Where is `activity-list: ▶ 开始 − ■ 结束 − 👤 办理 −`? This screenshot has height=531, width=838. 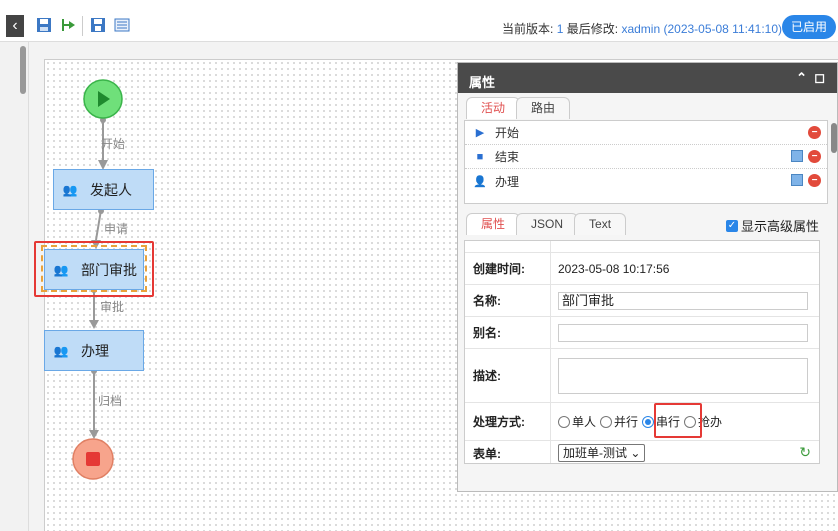 activity-list: ▶ 开始 − ■ 结束 − 👤 办理 − is located at coordinates (650, 162).